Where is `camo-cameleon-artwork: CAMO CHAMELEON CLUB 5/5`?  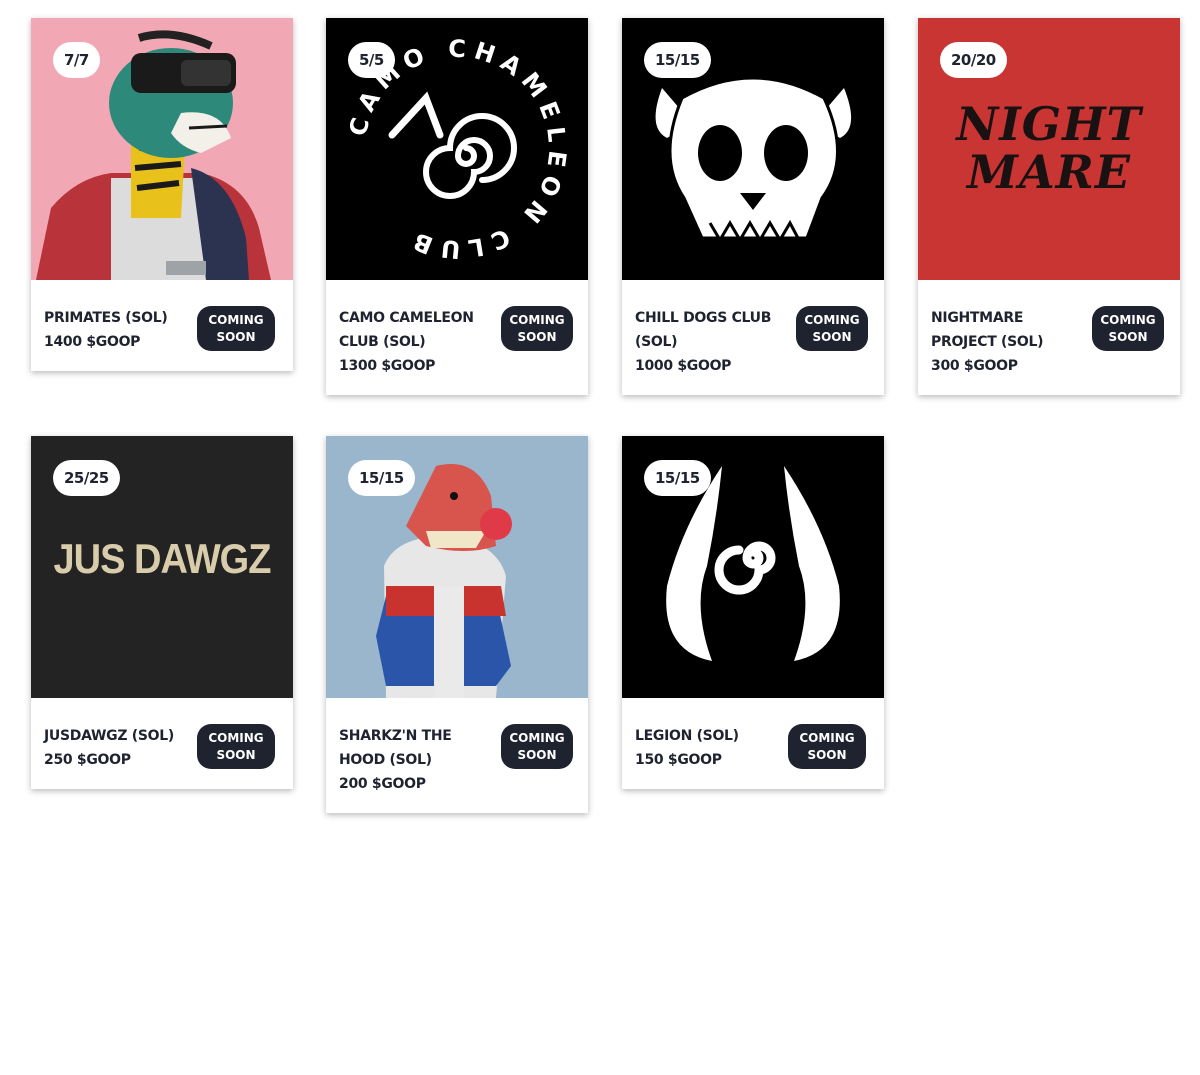 camo-cameleon-artwork: CAMO CHAMELEON CLUB 5/5 is located at coordinates (457, 149).